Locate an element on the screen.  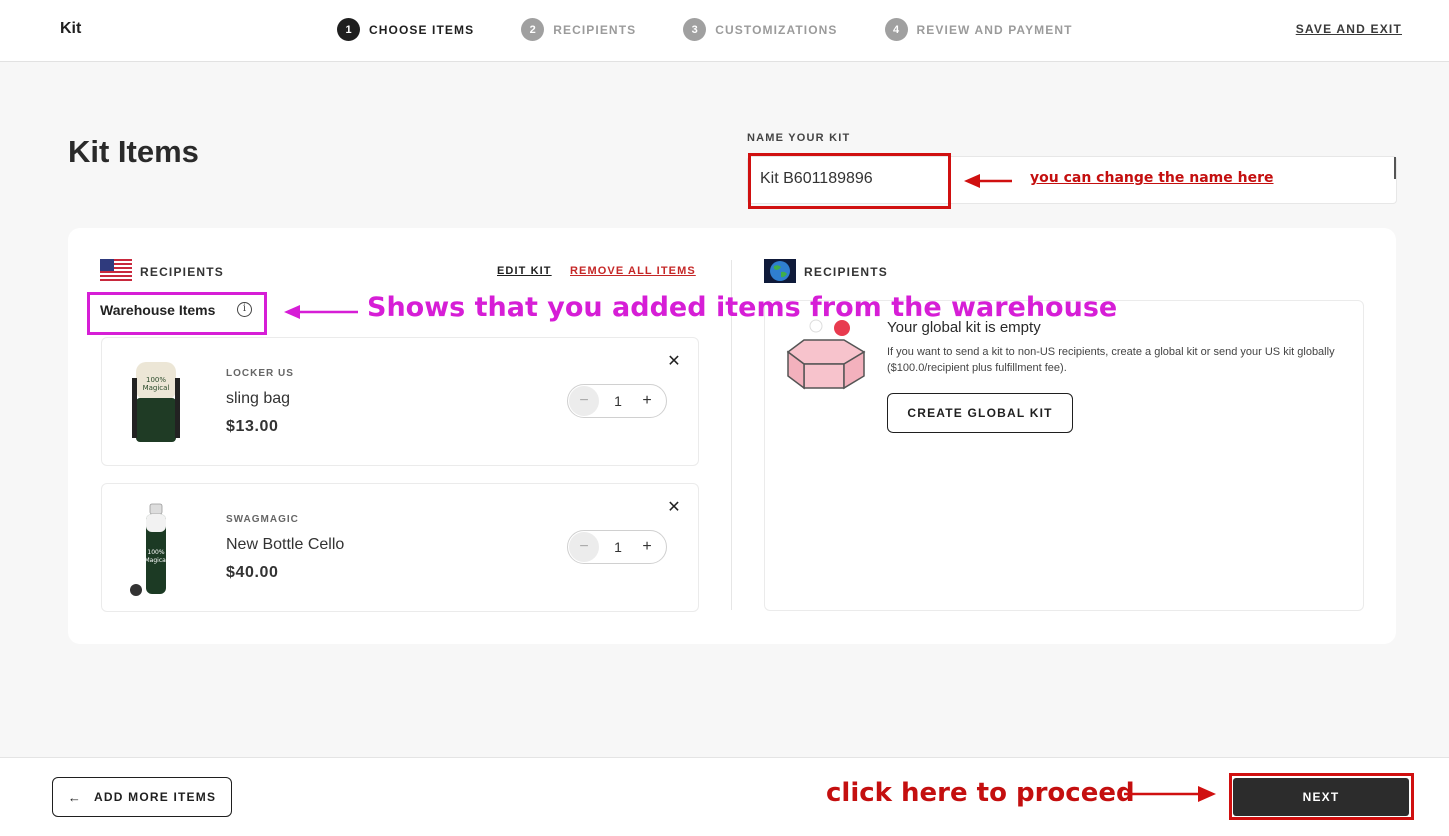
item-name: sling bag is located at coordinates (258, 398).